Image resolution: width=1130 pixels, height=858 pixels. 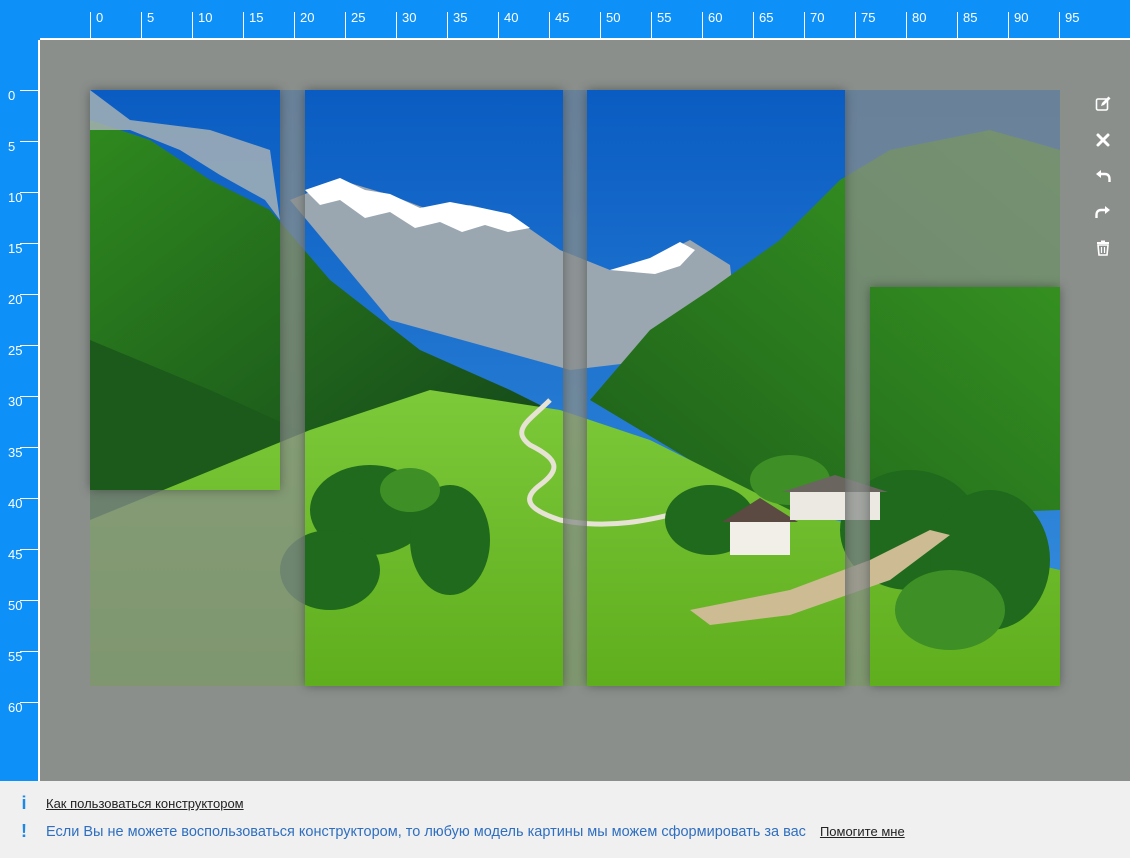 What do you see at coordinates (24, 831) in the screenshot?
I see `exclamation-icon: !` at bounding box center [24, 831].